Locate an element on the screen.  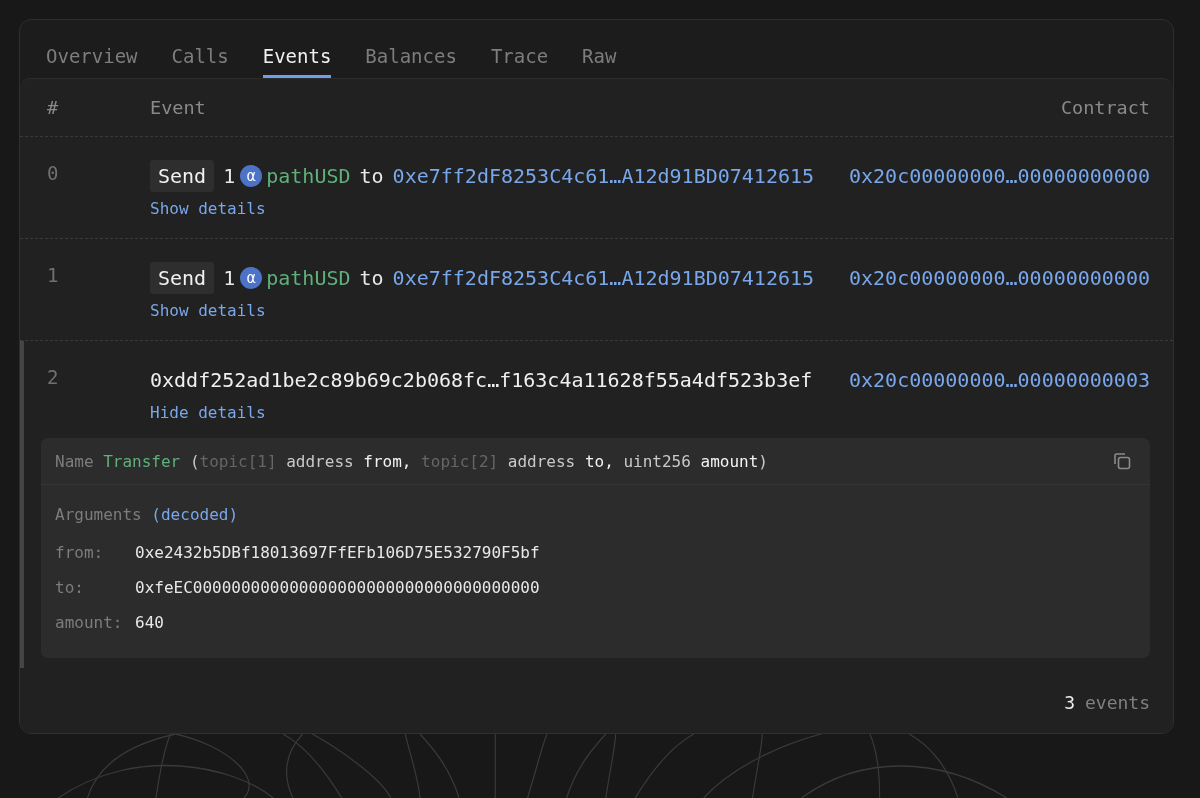
row-index: 0 is located at coordinates (53, 173).